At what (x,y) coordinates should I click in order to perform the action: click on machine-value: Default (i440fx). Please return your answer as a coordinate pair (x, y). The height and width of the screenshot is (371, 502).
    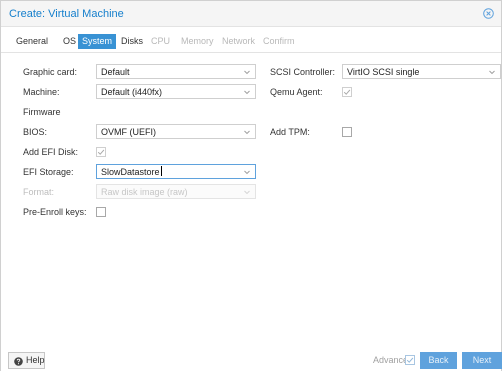
    Looking at the image, I should click on (132, 92).